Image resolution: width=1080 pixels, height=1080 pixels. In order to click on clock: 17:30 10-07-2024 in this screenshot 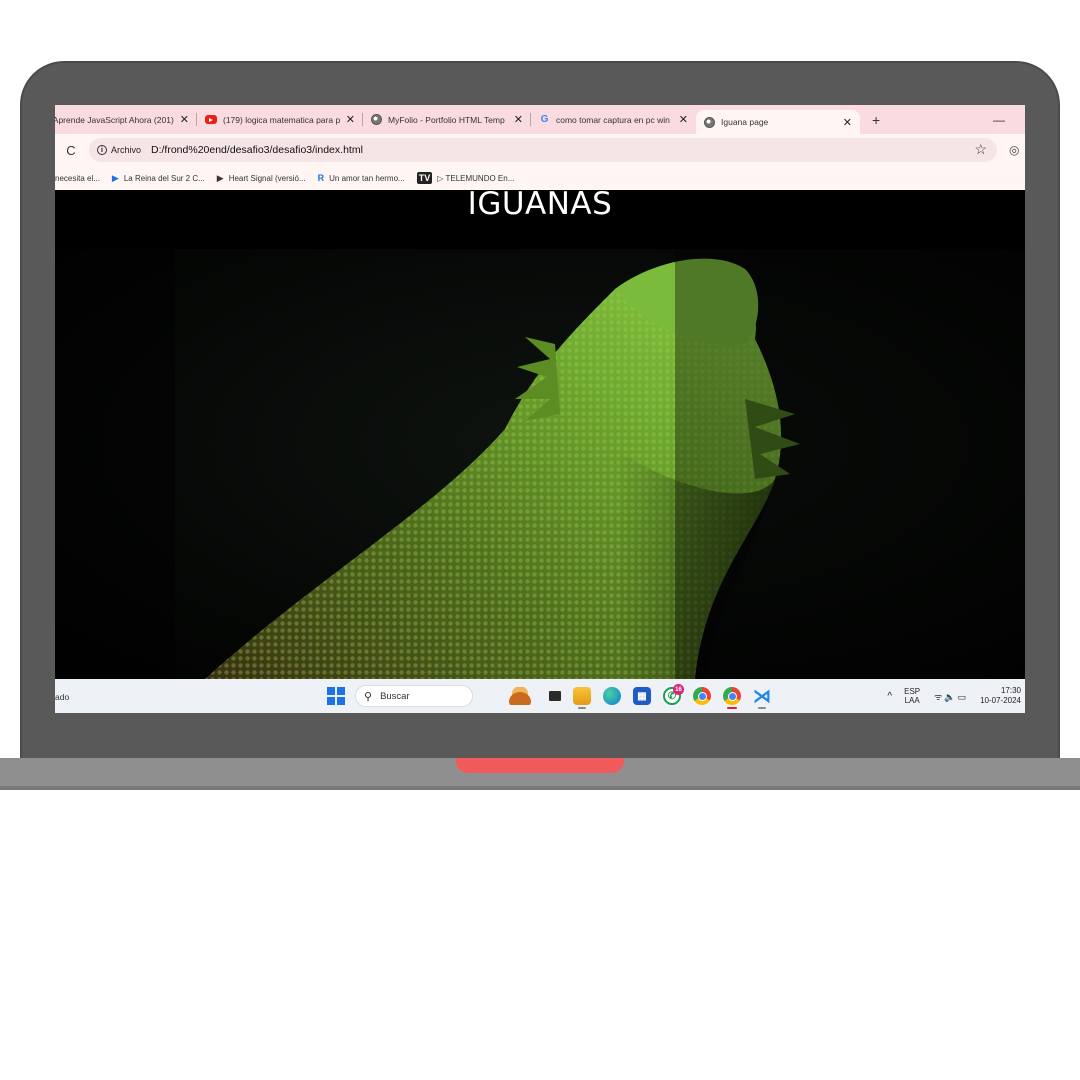, I will do `click(1000, 696)`.